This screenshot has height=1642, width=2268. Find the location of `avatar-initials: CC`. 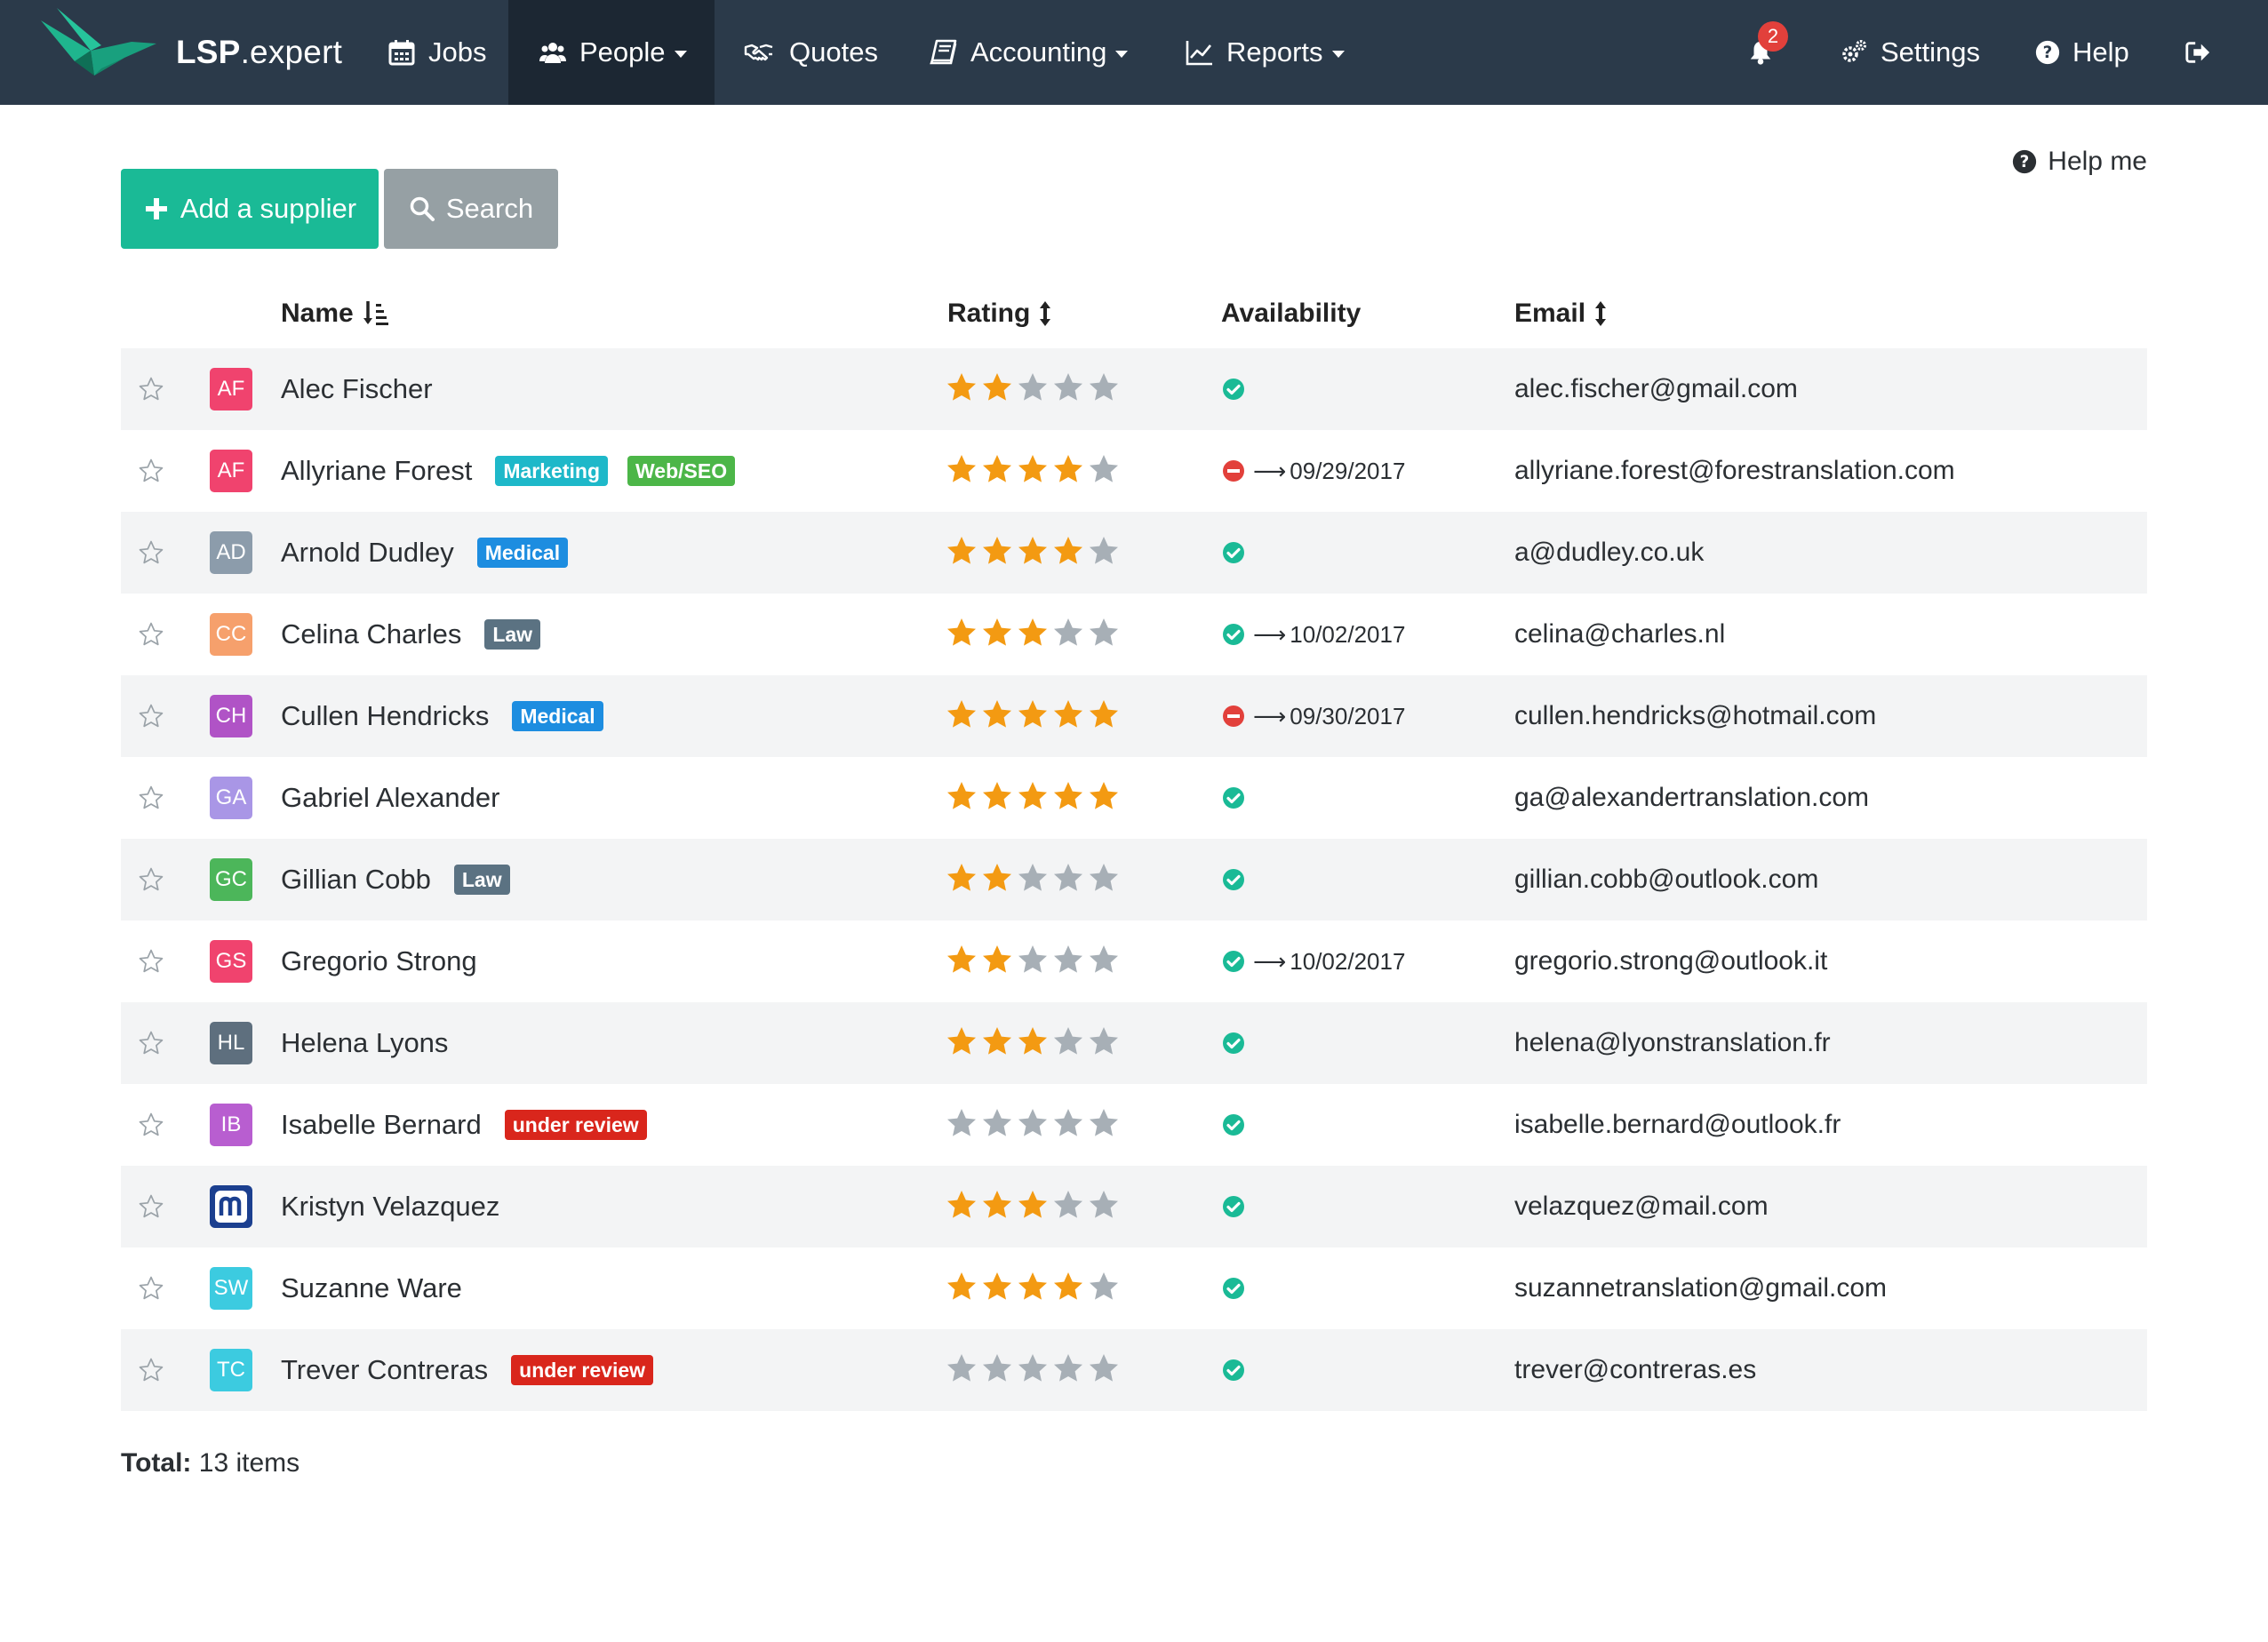

avatar-initials: CC is located at coordinates (231, 634).